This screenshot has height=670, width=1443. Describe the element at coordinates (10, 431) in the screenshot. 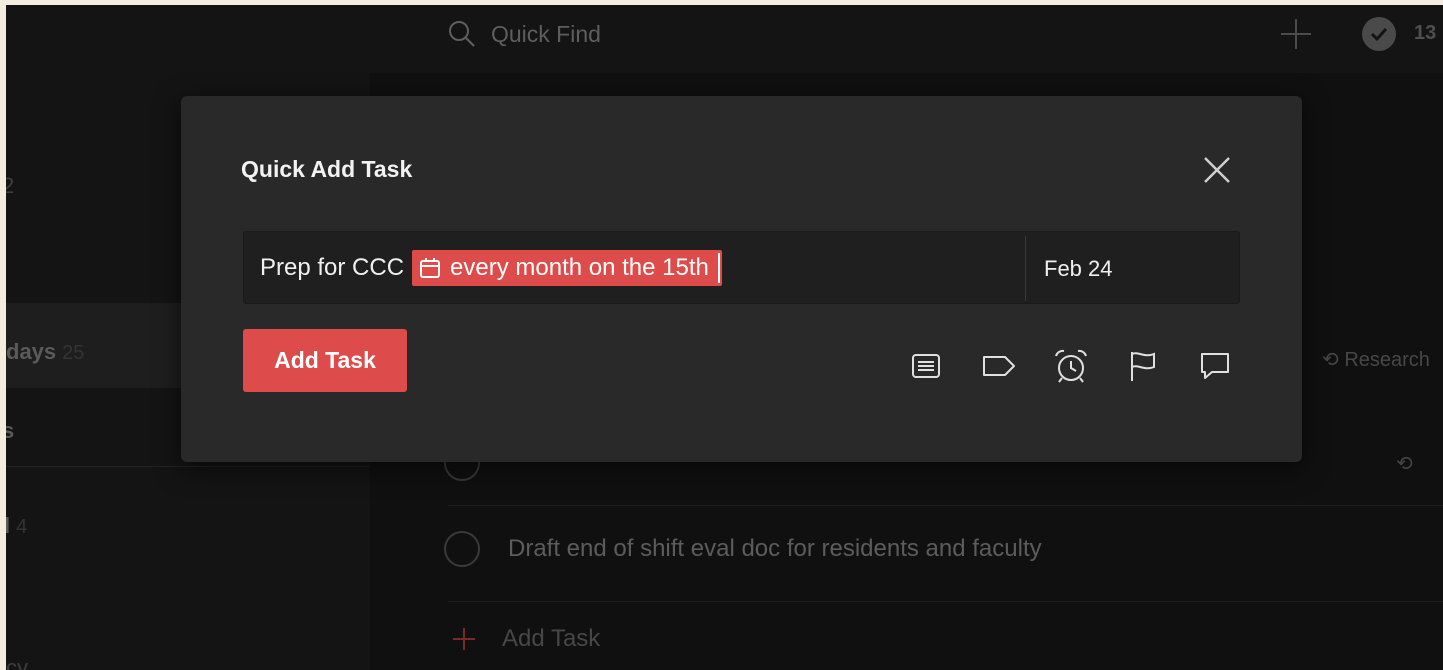

I see `sidebar-item-projects: s` at that location.